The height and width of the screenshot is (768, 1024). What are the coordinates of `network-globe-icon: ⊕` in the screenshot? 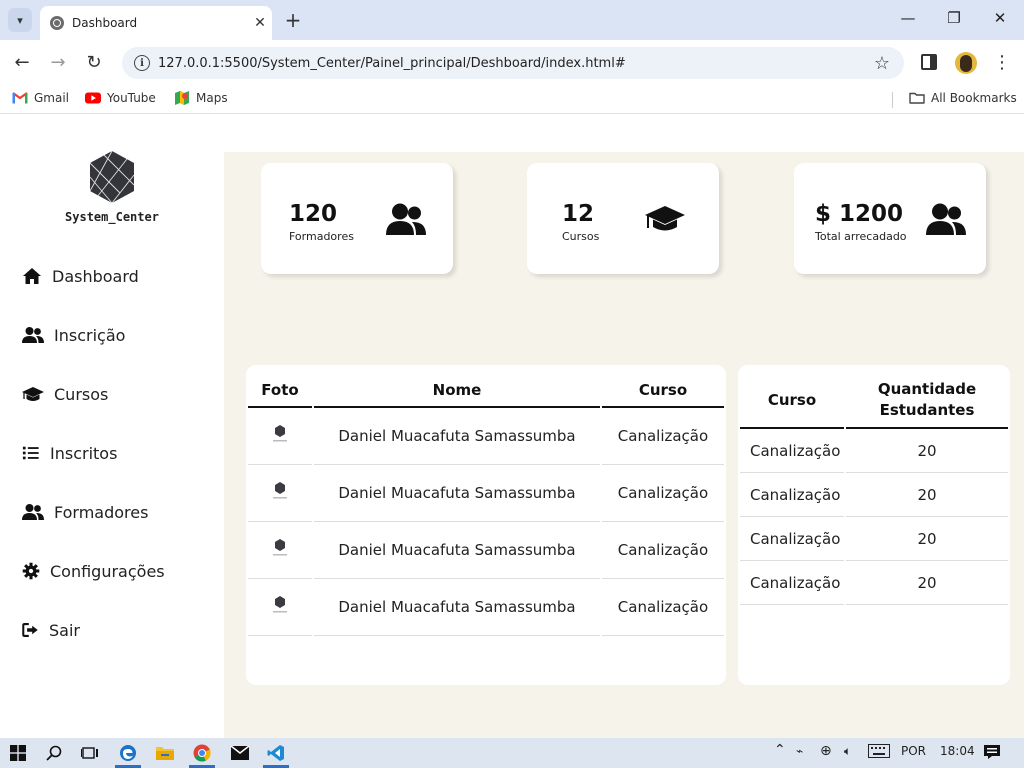 It's located at (826, 751).